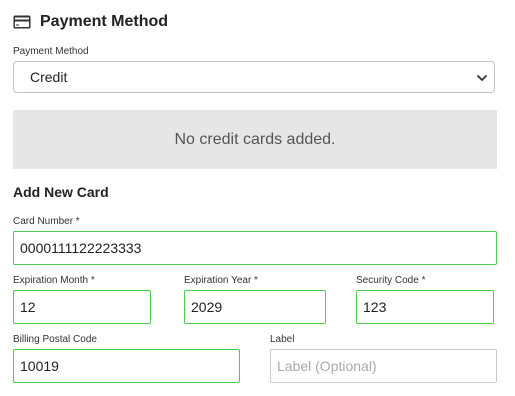 The image size is (515, 396). I want to click on empty-cards-message: No credit cards added., so click(255, 139).